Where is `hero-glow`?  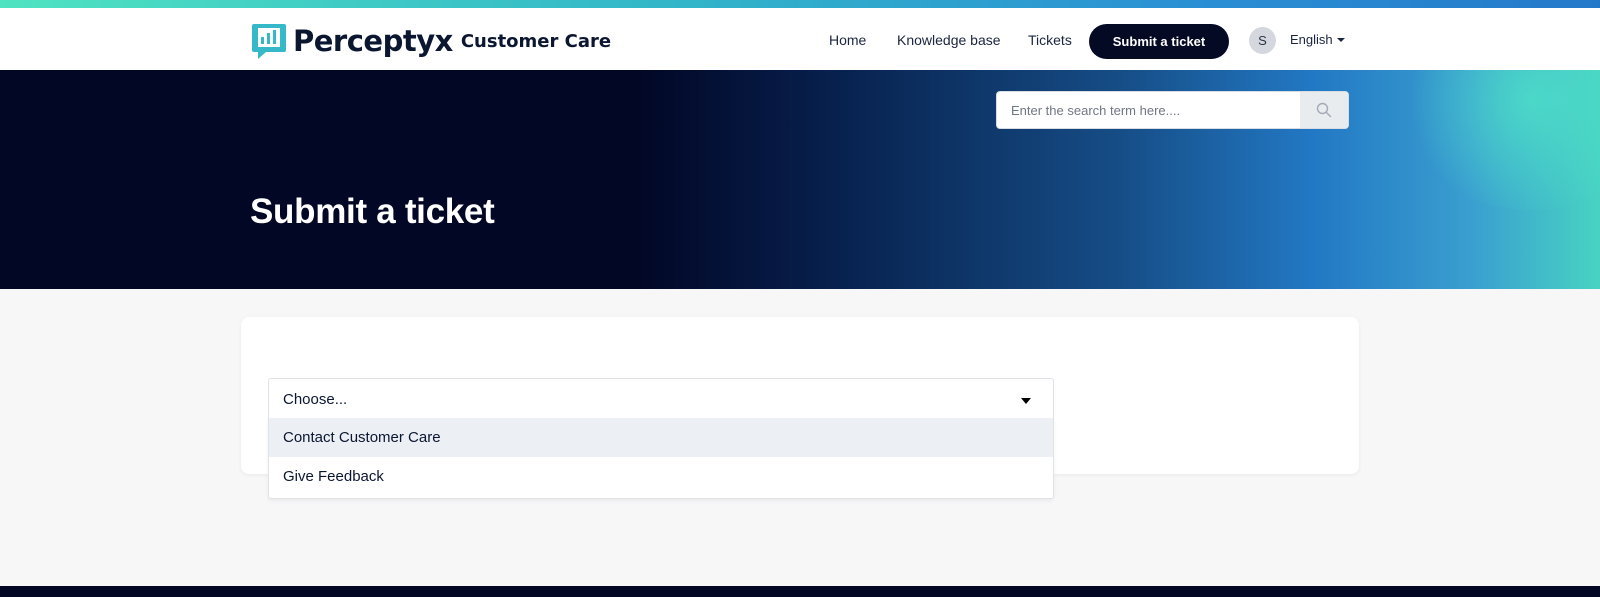
hero-glow is located at coordinates (1500, 140).